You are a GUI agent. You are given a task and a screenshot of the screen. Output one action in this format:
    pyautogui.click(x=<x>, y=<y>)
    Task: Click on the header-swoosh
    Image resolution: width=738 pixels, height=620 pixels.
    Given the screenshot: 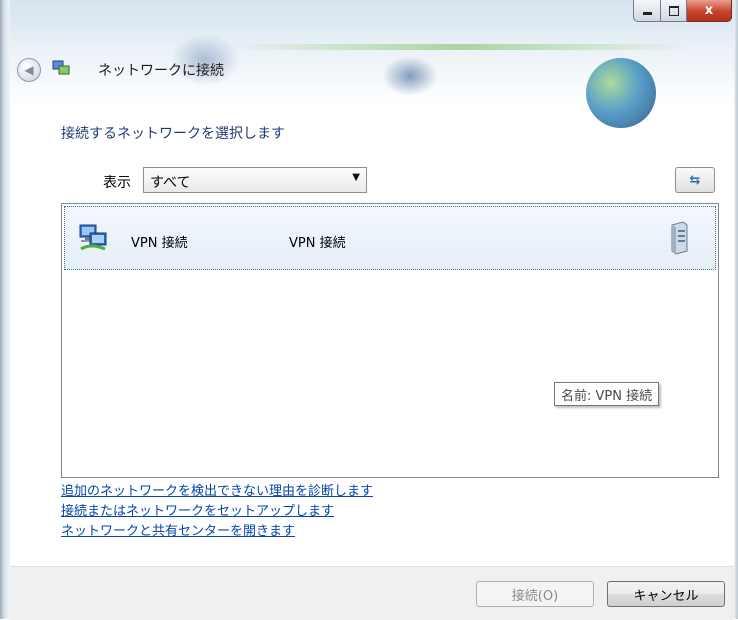 What is the action you would take?
    pyautogui.click(x=460, y=47)
    